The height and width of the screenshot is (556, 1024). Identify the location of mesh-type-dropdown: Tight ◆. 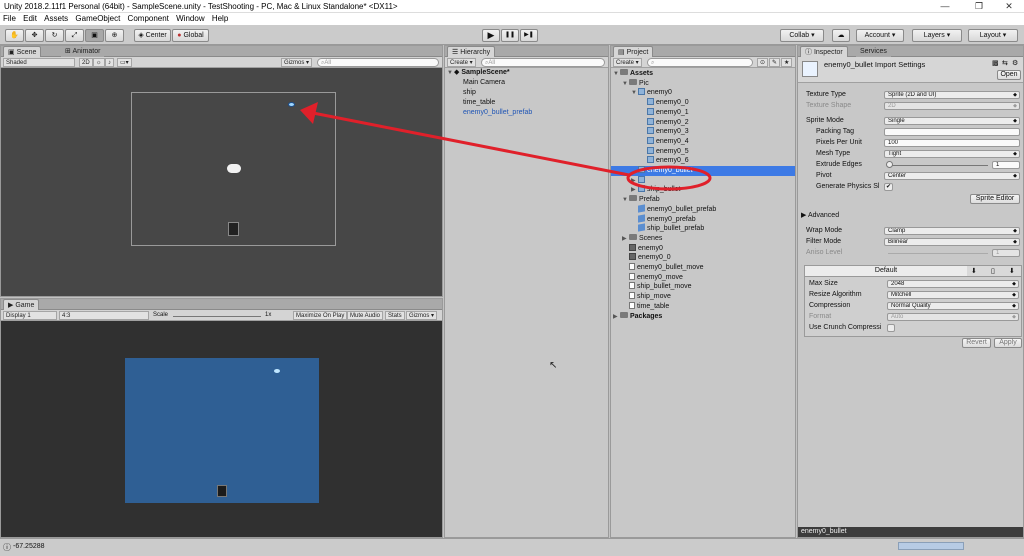
(952, 154).